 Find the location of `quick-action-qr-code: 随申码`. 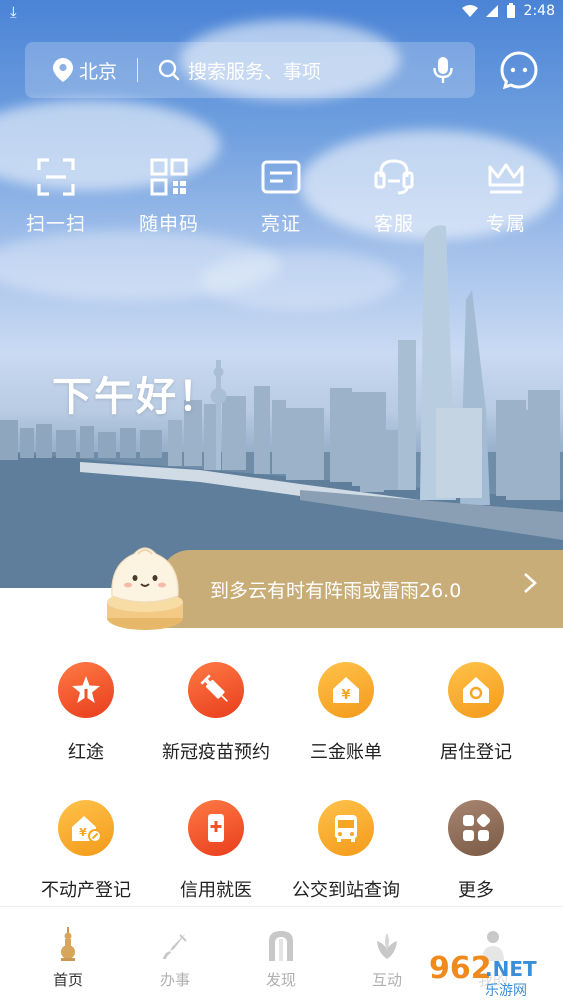

quick-action-qr-code: 随申码 is located at coordinates (169, 196).